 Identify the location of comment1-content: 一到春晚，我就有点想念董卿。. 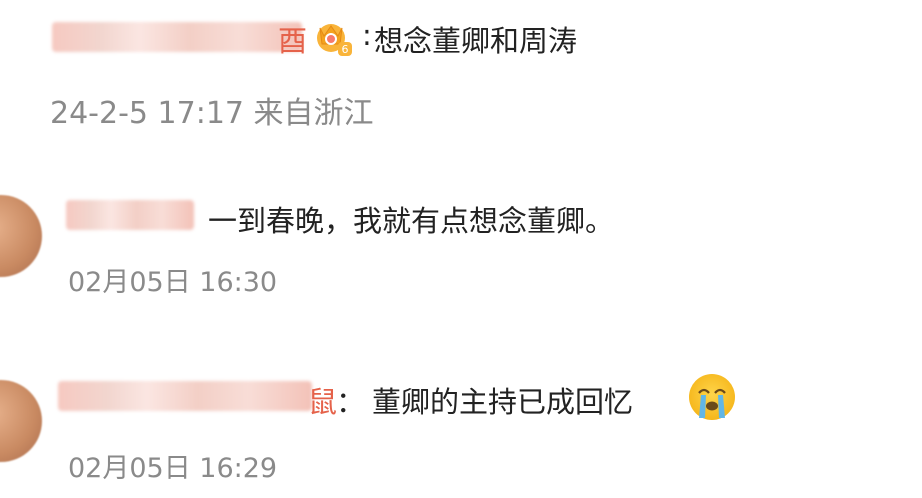
(411, 221).